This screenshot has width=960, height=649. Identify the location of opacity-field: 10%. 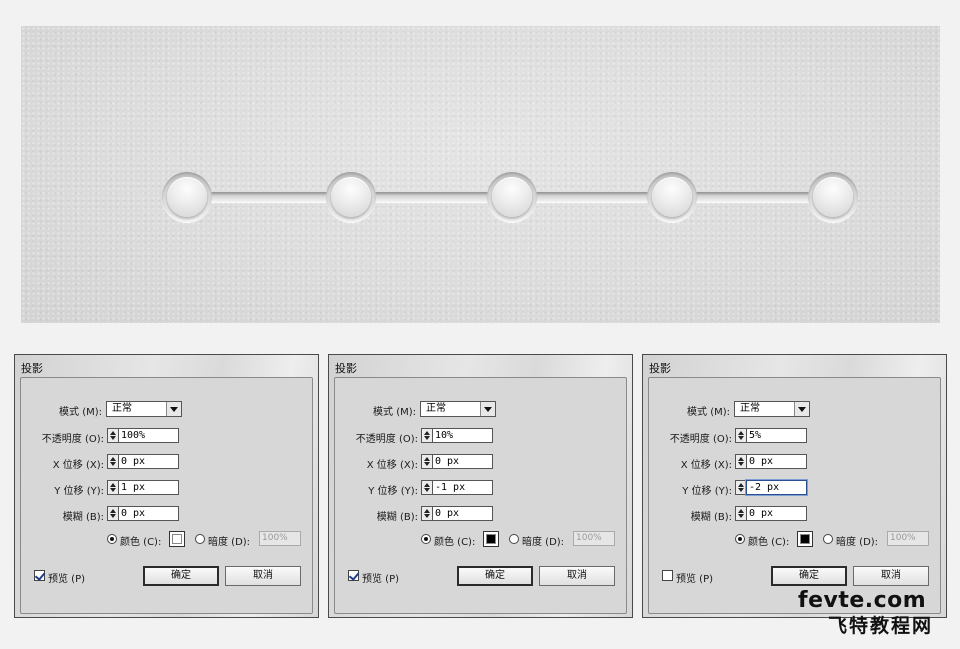
(462, 435).